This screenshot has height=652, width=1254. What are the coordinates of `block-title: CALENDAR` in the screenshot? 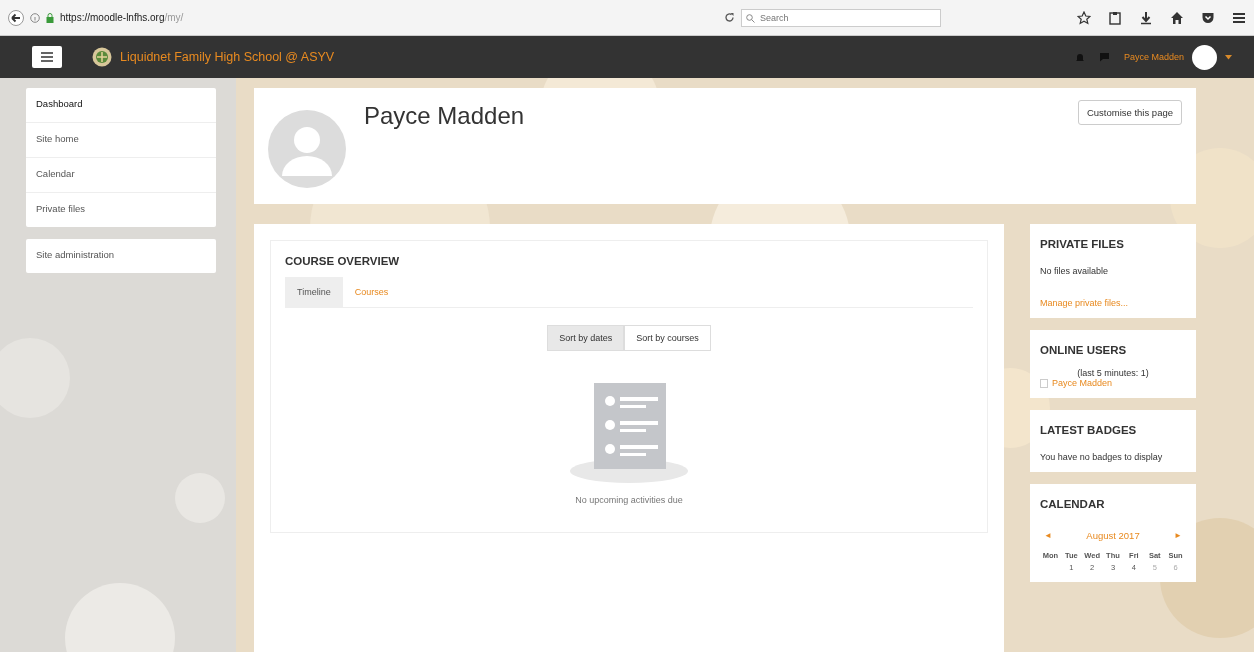 It's located at (1073, 504).